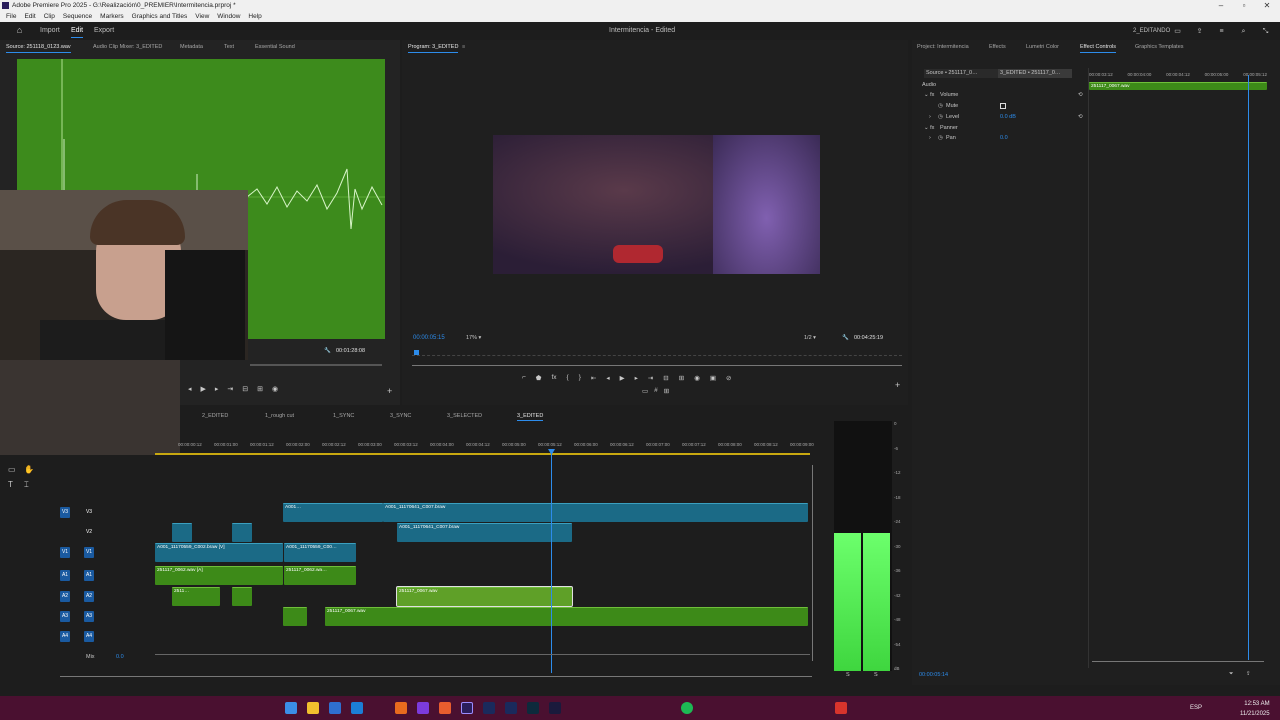 The image size is (1280, 720). What do you see at coordinates (429, 338) in the screenshot?
I see `program-current-time: 00:00:05:15` at bounding box center [429, 338].